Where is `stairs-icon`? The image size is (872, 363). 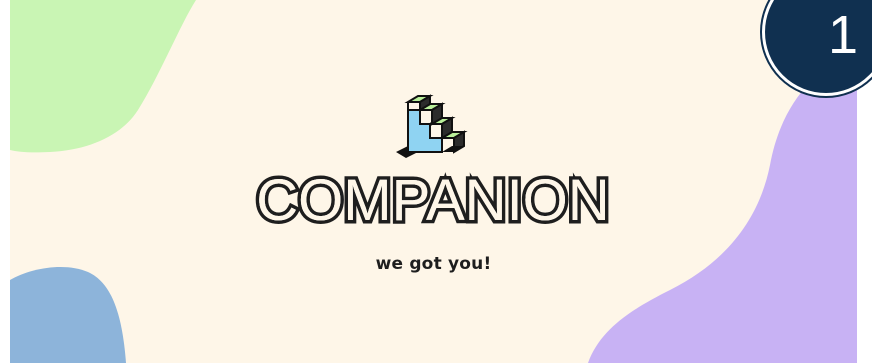 stairs-icon is located at coordinates (434, 124).